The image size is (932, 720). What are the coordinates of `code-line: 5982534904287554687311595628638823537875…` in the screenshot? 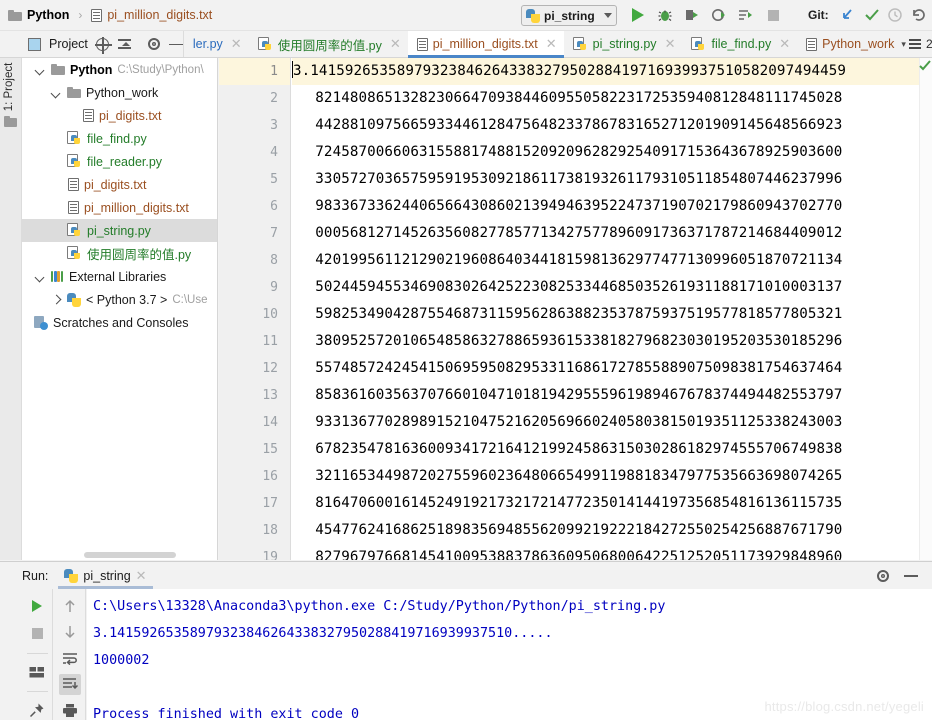 It's located at (612, 314).